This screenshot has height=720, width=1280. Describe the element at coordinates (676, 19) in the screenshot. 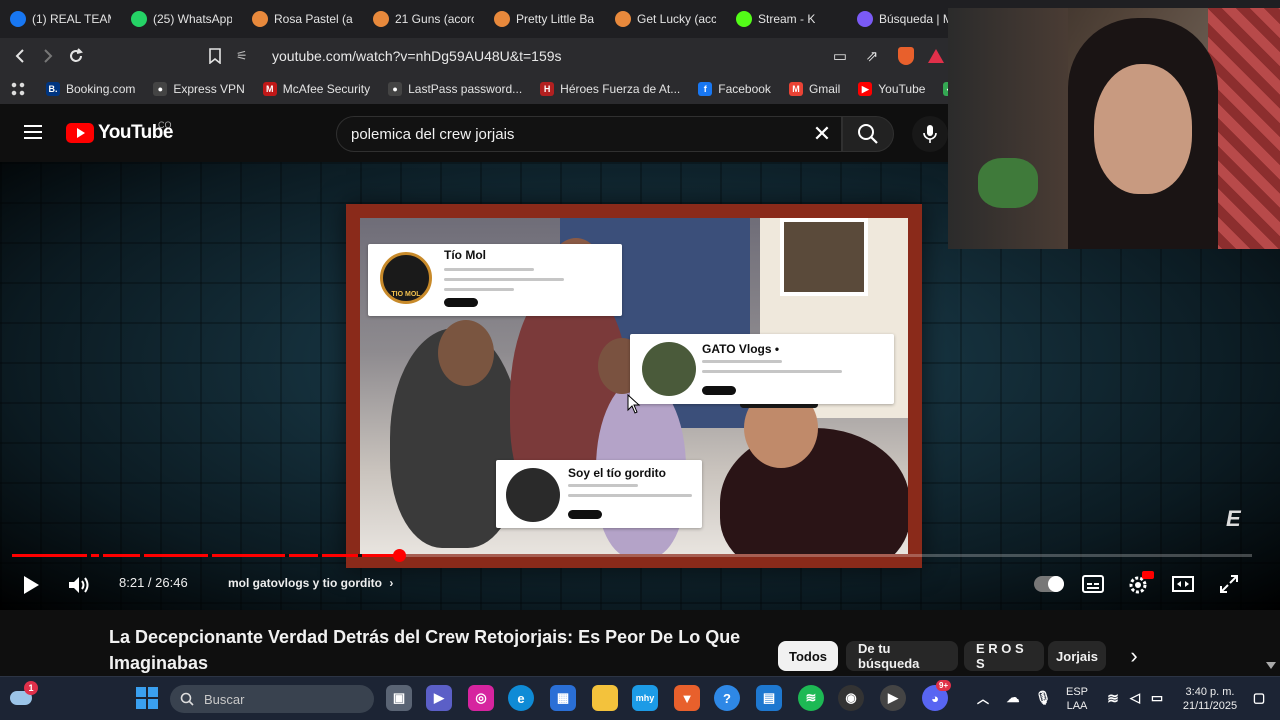

I see `tab-title: Get Lucky (acc` at that location.